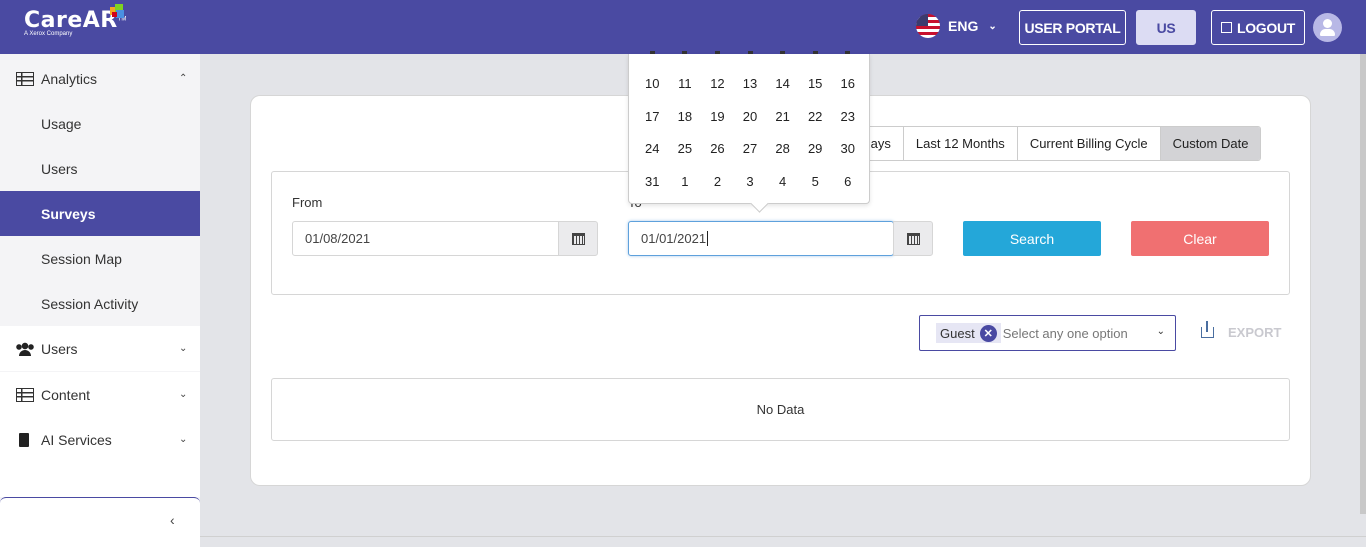 This screenshot has height=547, width=1366. Describe the element at coordinates (81, 258) in the screenshot. I see `sidebar-item-label: Session Map` at that location.